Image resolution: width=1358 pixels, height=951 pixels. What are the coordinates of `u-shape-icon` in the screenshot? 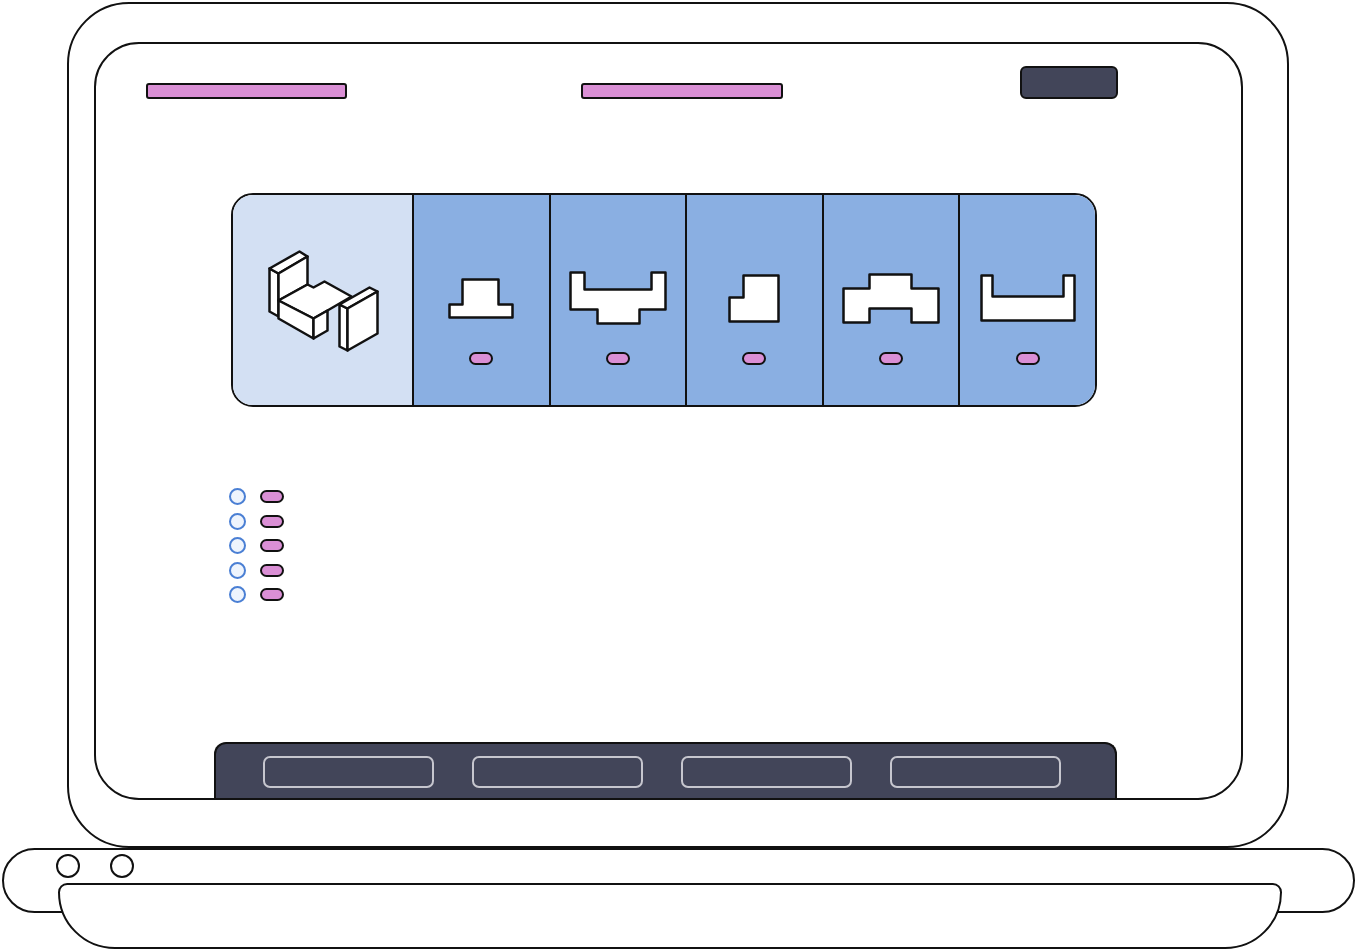 It's located at (1027, 298).